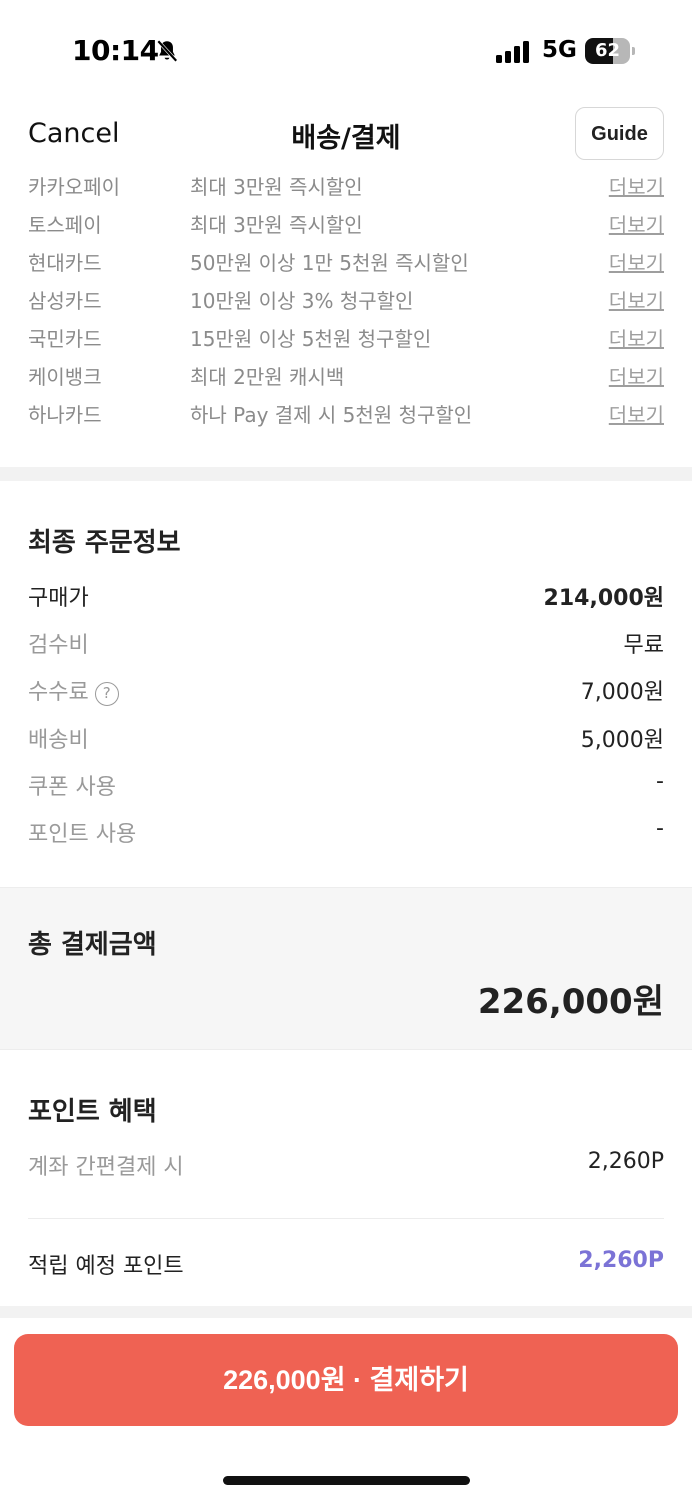 Image resolution: width=692 pixels, height=1500 pixels. Describe the element at coordinates (346, 1268) in the screenshot. I see `points-row-expected: 적립 예정 포인트 2,260P` at that location.